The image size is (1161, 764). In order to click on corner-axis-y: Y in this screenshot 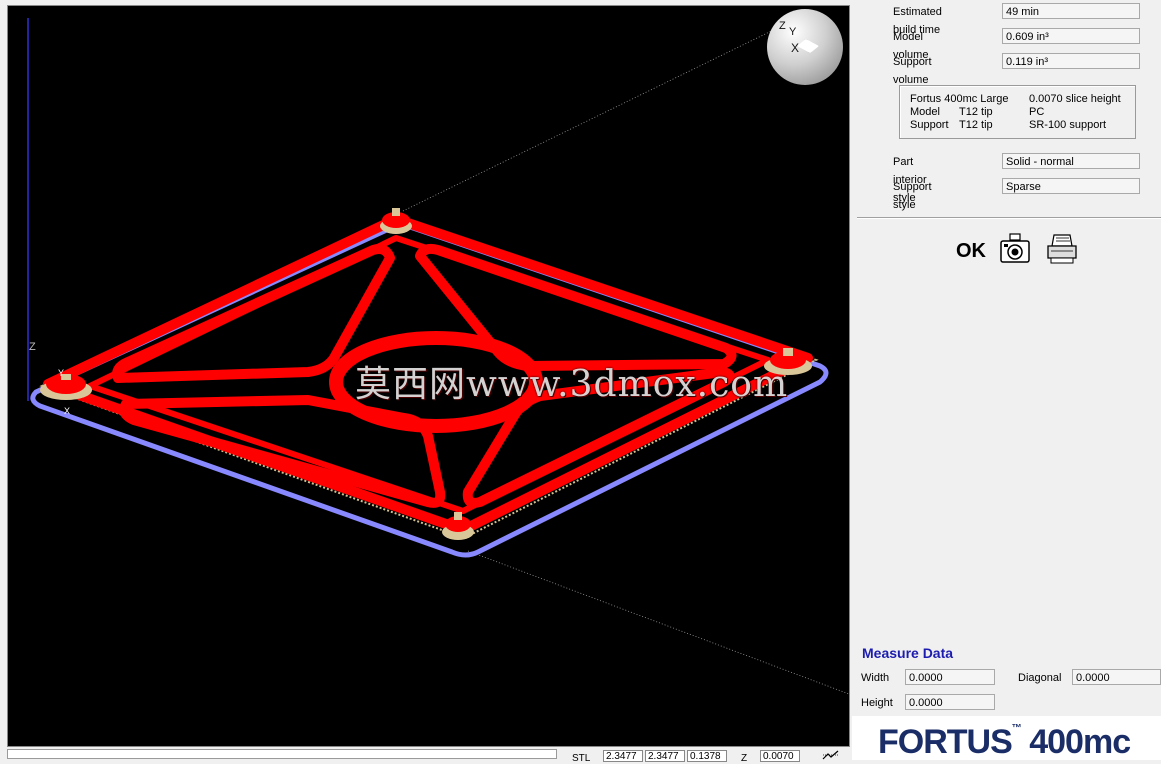, I will do `click(61, 373)`.